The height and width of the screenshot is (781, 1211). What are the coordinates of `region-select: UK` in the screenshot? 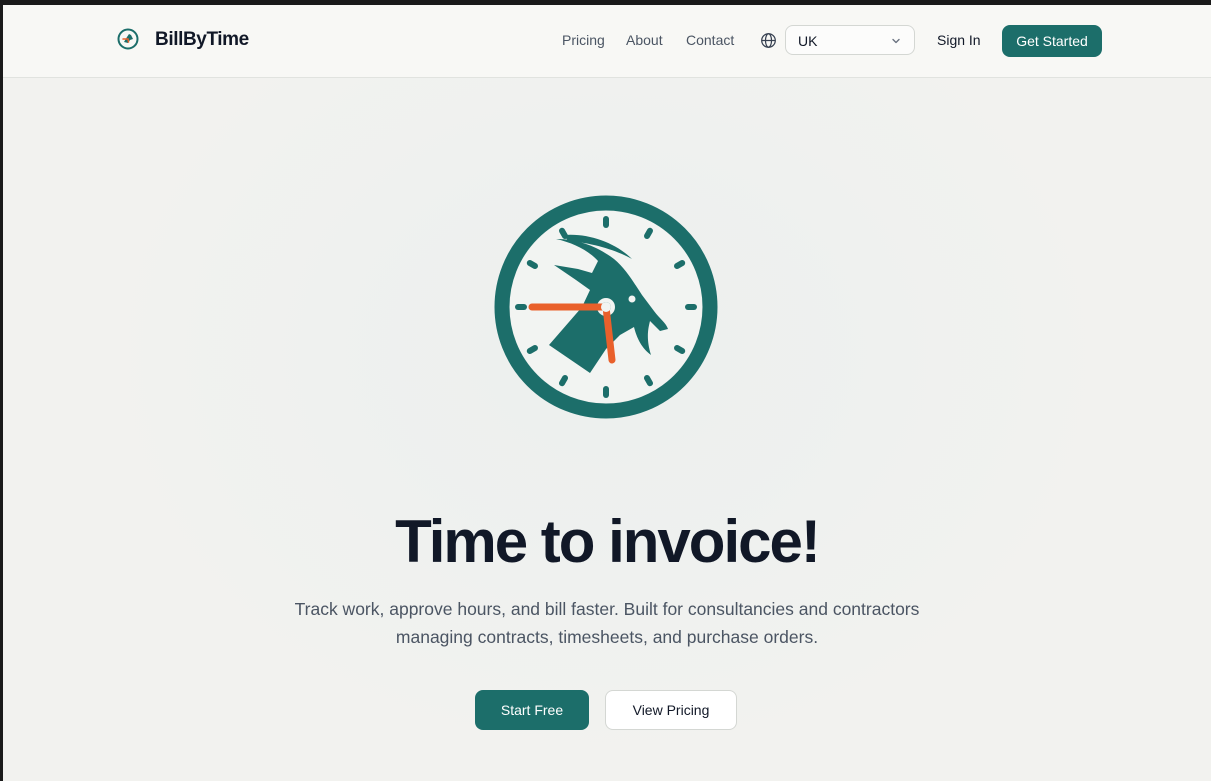 It's located at (850, 40).